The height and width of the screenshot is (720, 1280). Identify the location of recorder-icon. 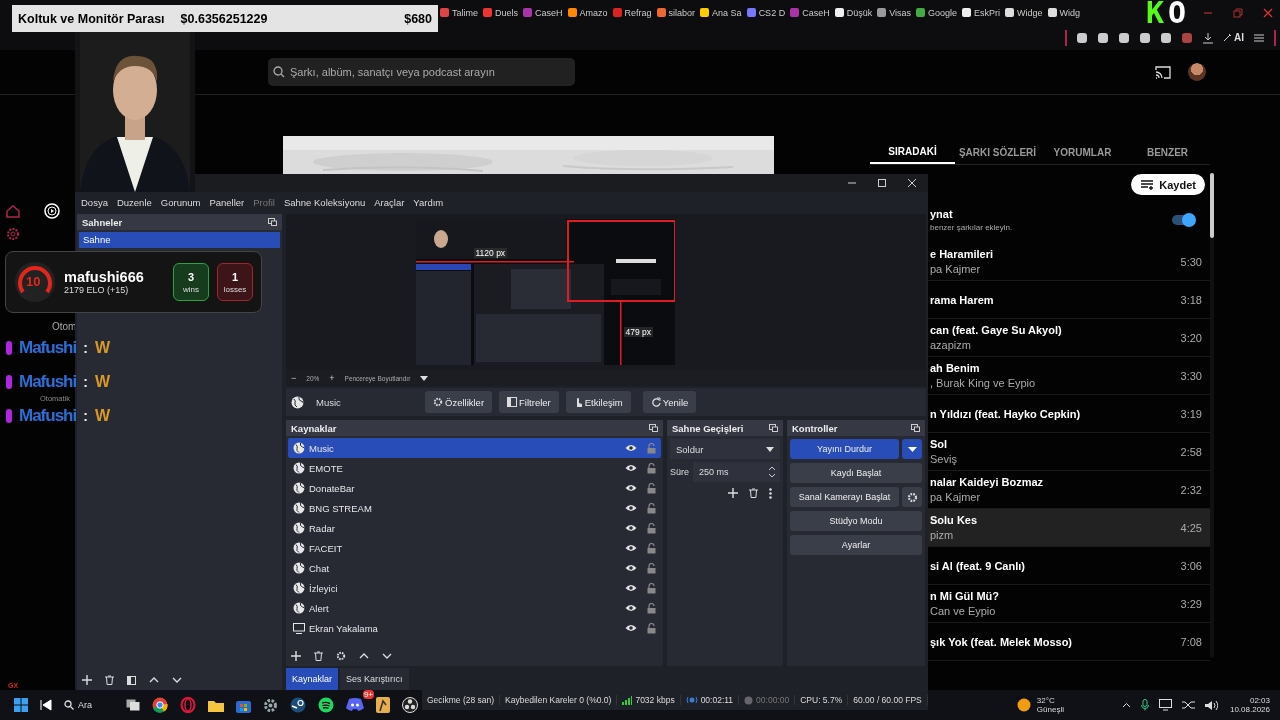
(410, 705).